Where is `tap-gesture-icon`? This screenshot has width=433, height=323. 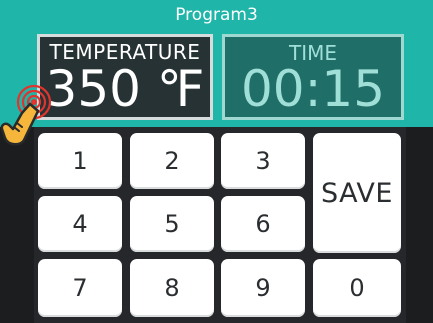
tap-gesture-icon is located at coordinates (26, 115).